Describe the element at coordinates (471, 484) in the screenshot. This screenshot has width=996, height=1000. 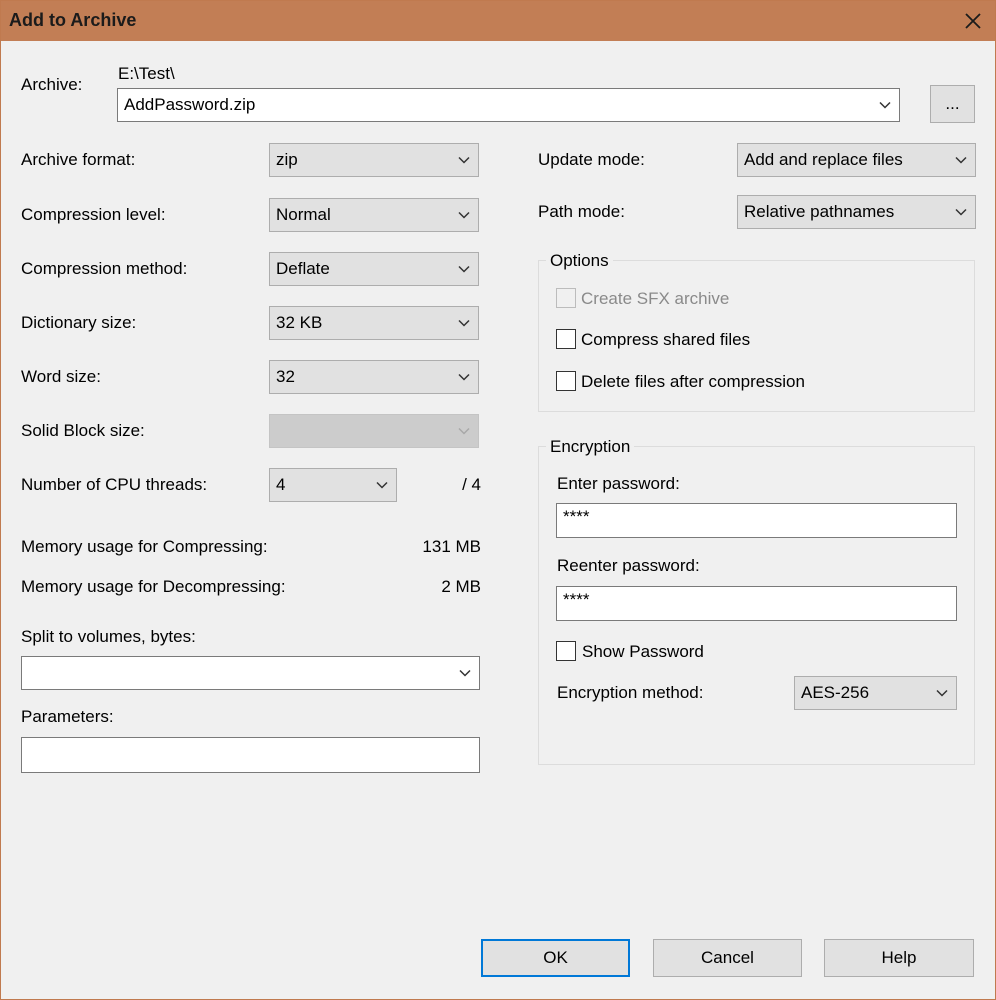
I see `cpu-threads-max: / 4` at that location.